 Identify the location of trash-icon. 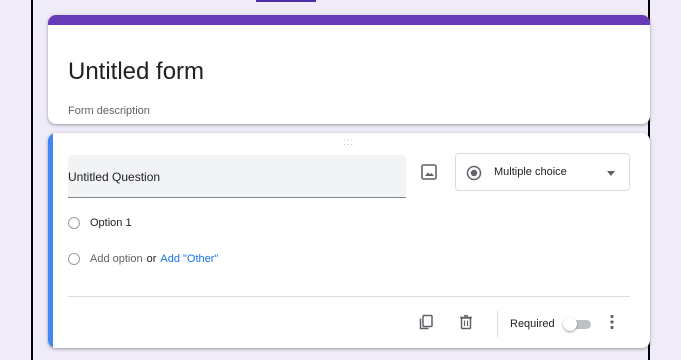
(466, 322).